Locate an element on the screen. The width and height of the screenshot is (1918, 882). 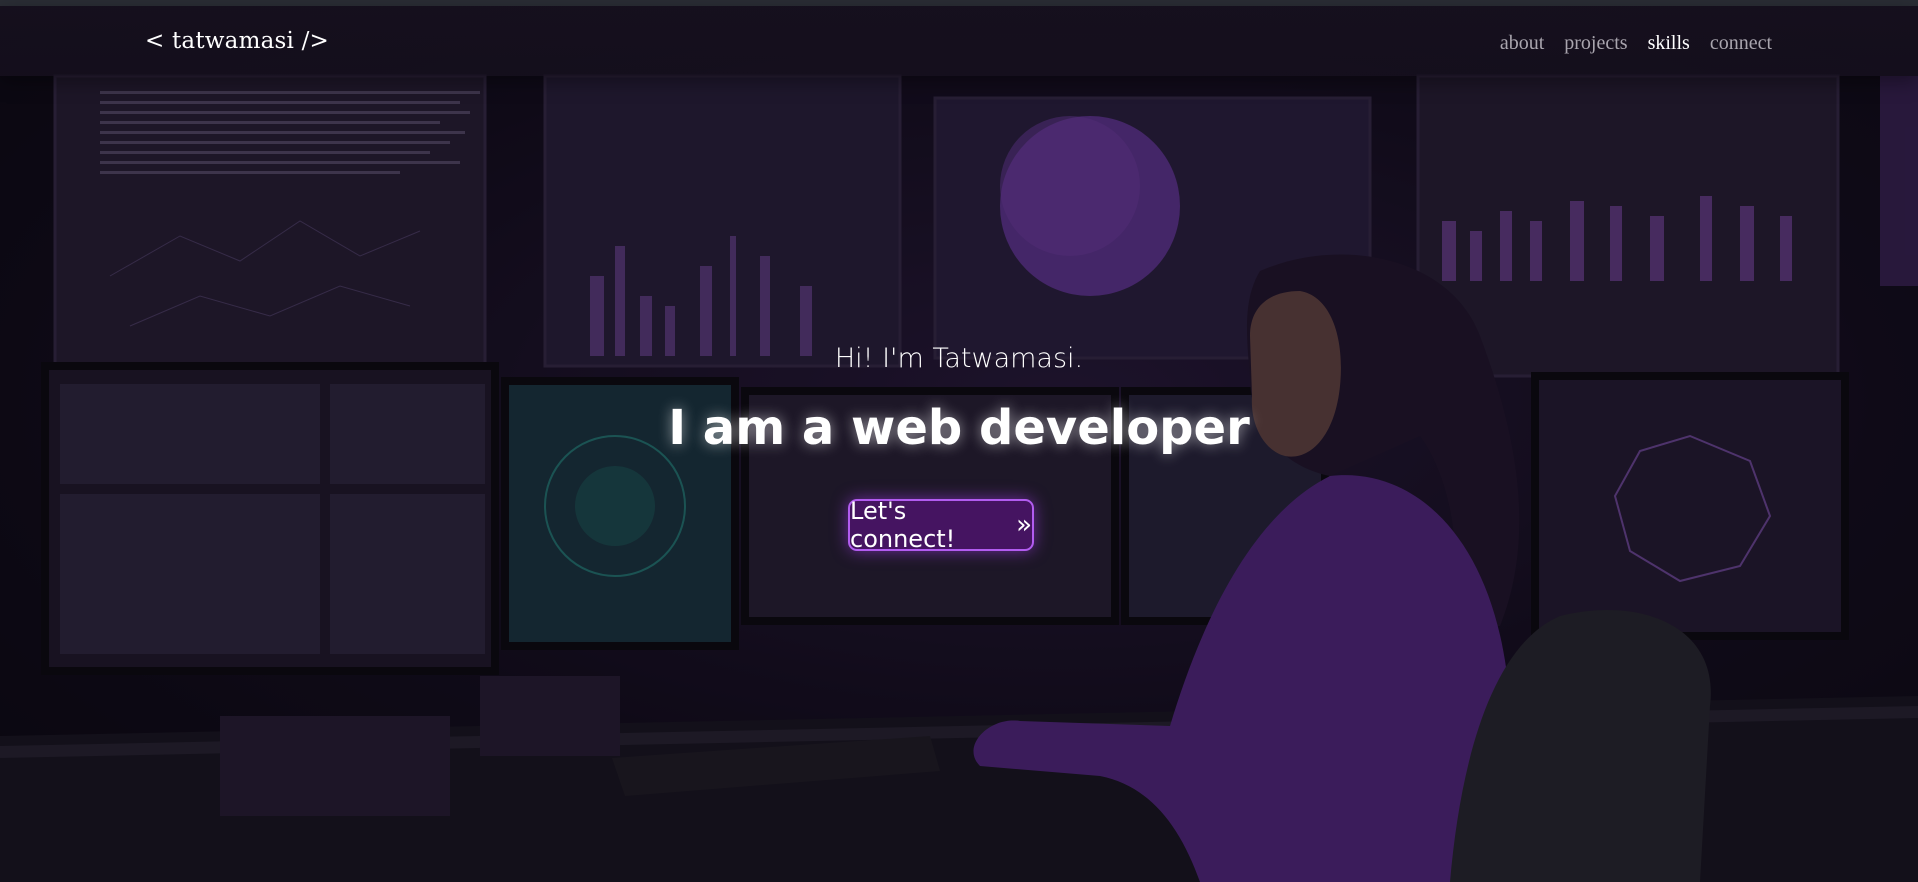
nav-link-connect: connect is located at coordinates (1741, 43).